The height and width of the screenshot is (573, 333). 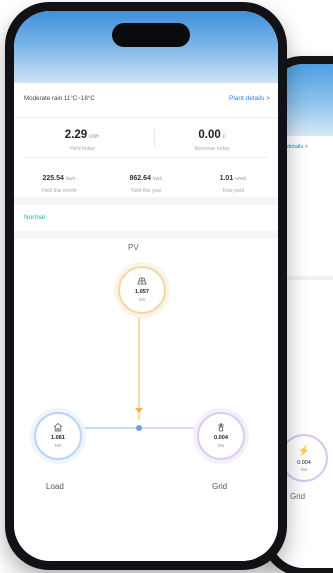 What do you see at coordinates (212, 149) in the screenshot?
I see `revenue-today-label: Revenue today` at bounding box center [212, 149].